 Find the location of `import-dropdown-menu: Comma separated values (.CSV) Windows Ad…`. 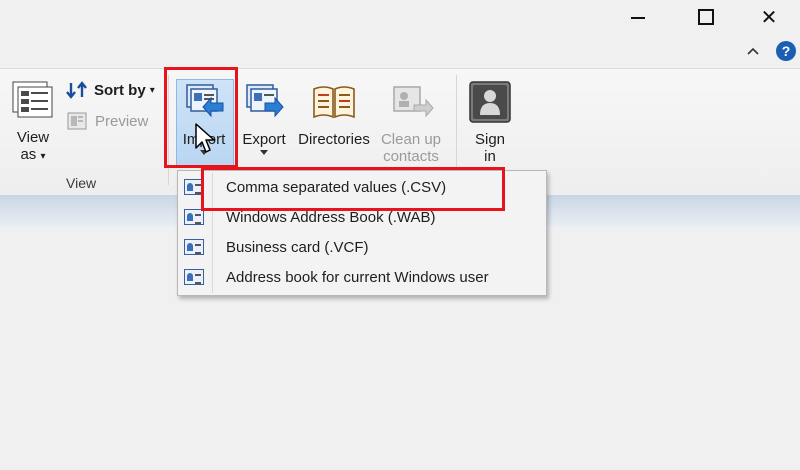

import-dropdown-menu: Comma separated values (.CSV) Windows Ad… is located at coordinates (362, 233).